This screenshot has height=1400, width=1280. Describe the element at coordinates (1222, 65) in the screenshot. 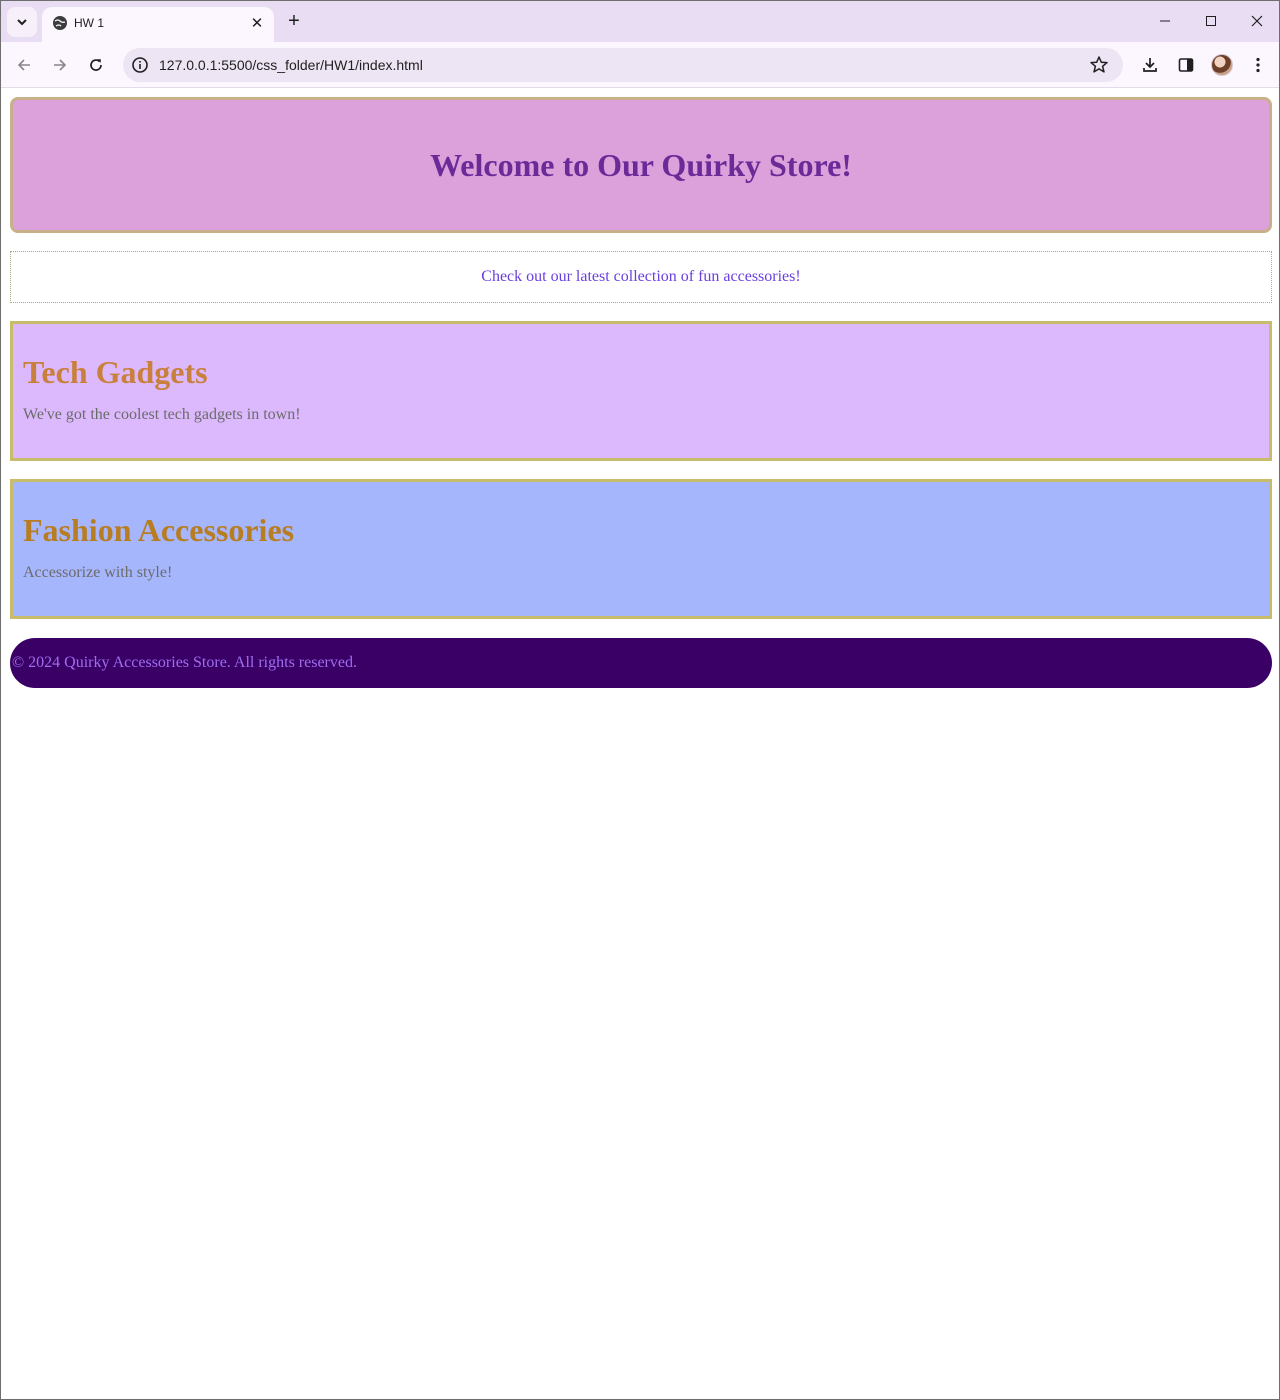

I see `profile-avatar` at that location.